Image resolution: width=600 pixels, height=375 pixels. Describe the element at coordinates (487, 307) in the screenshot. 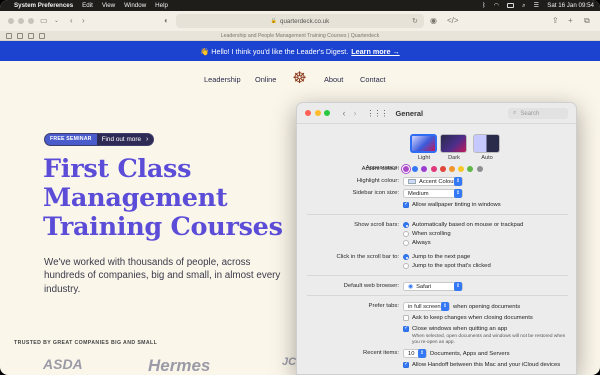

I see `prefer-tabs-suffix: when opening documents` at that location.